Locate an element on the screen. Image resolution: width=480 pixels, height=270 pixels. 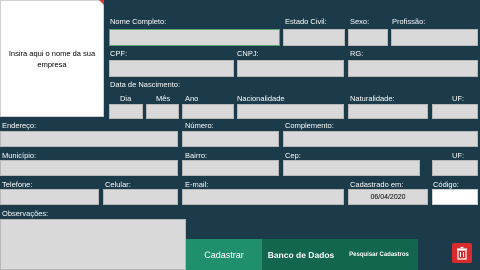
label-nome-completo: Nome Completo: is located at coordinates (138, 21).